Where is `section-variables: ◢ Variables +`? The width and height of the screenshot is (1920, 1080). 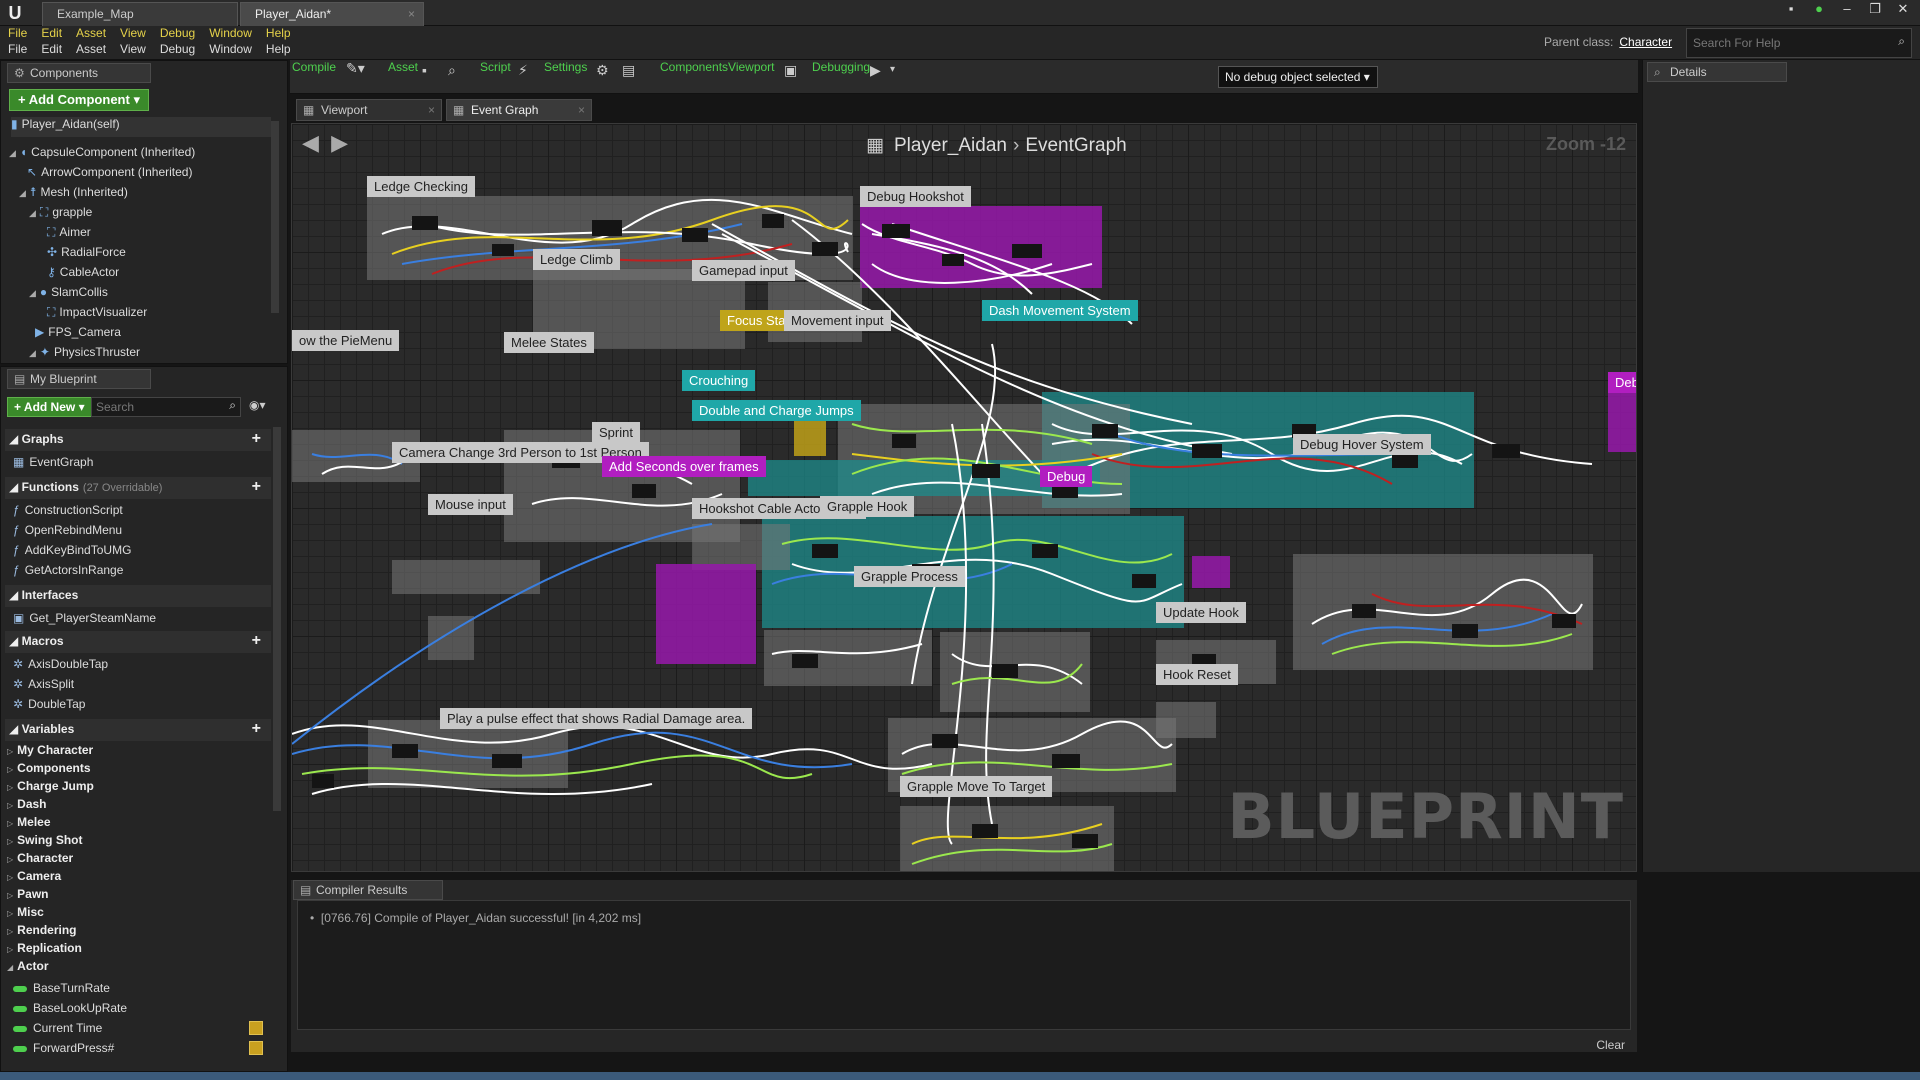
section-variables: ◢ Variables + is located at coordinates (138, 730).